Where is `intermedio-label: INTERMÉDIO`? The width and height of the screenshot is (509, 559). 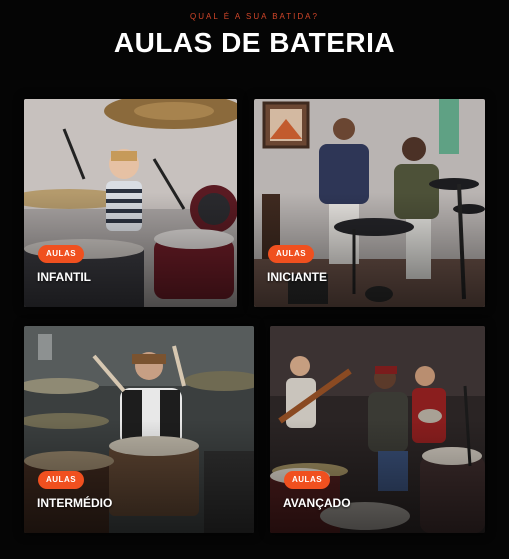 intermedio-label: INTERMÉDIO is located at coordinates (75, 503).